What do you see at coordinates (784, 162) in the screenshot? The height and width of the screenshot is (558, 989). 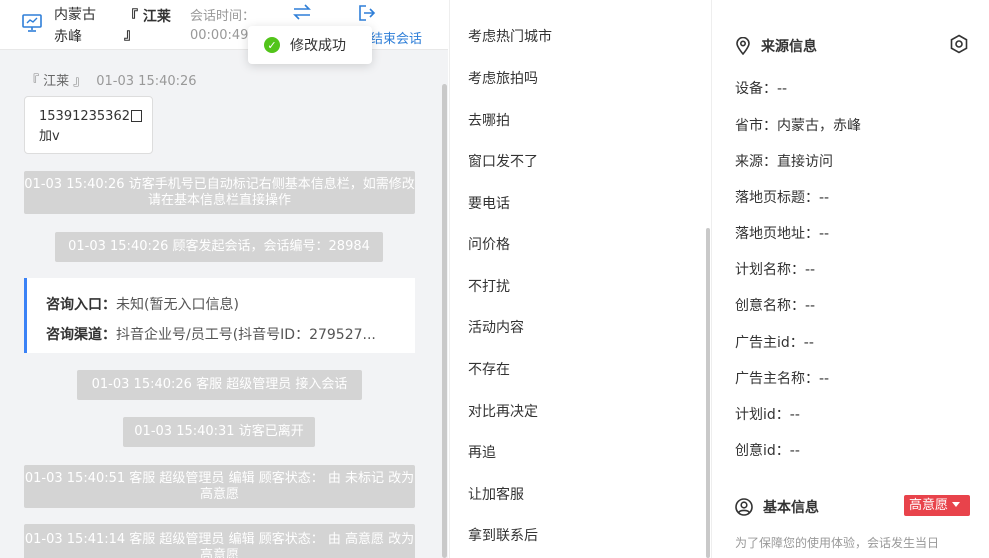 I see `source-field-source: 来源：直接访问` at bounding box center [784, 162].